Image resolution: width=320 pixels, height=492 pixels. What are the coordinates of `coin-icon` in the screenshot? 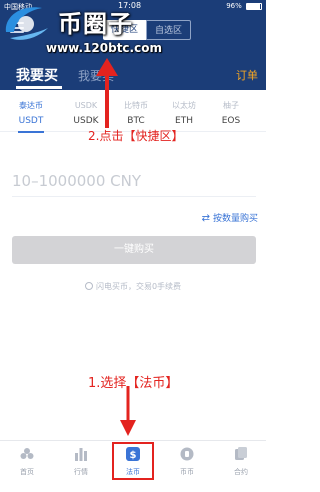 It's located at (187, 454).